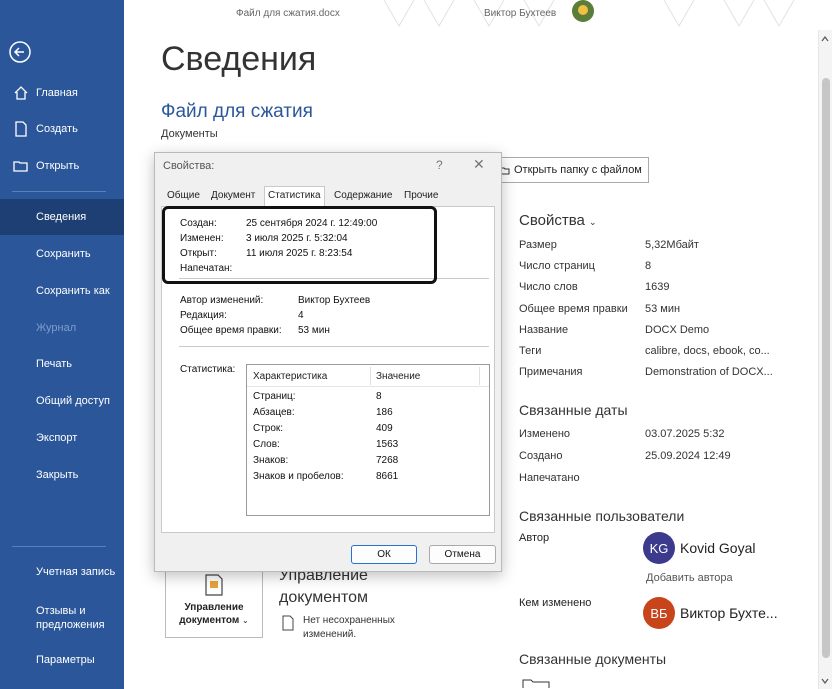 The width and height of the screenshot is (832, 689). Describe the element at coordinates (266, 444) in the screenshot. I see `stat-key: Слов:` at that location.